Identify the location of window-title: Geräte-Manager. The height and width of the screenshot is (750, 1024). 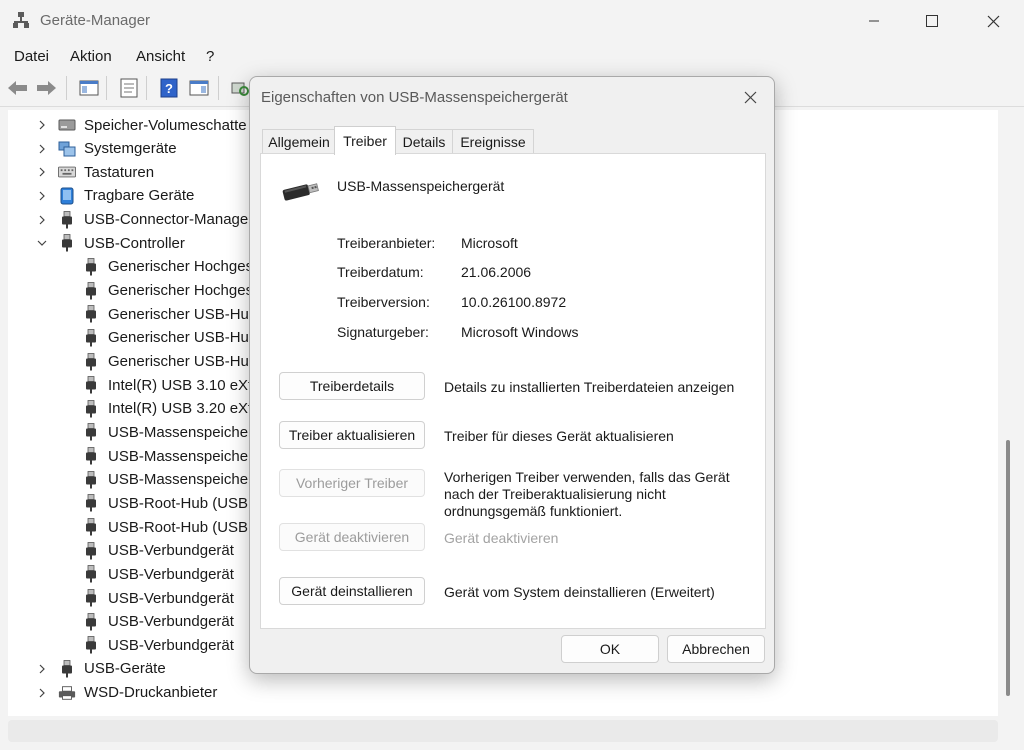
(95, 20).